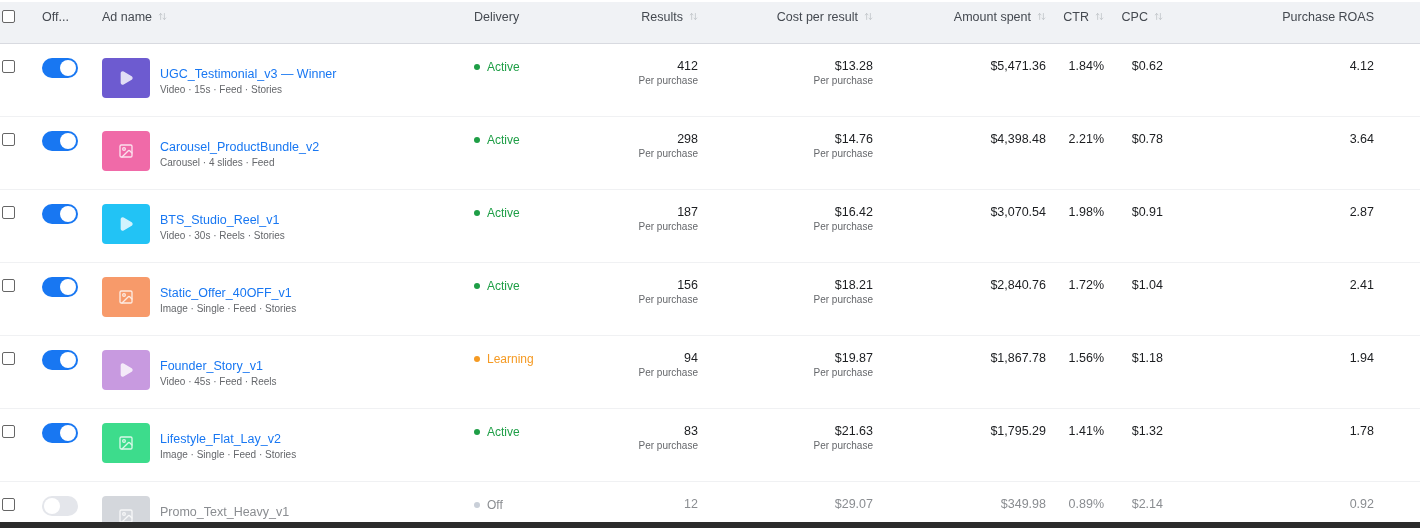 This screenshot has width=1420, height=528. Describe the element at coordinates (222, 90) in the screenshot. I see `ad-details: Video · 15s · Feed · Stories` at that location.